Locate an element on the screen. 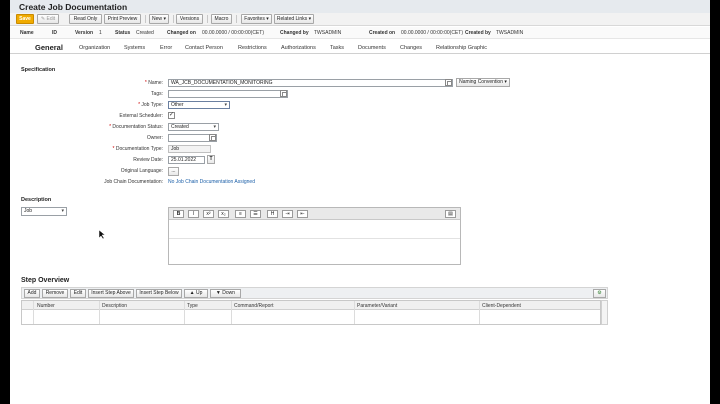 The image size is (720, 404). review-date-input: 25.01.2022 is located at coordinates (186, 160).